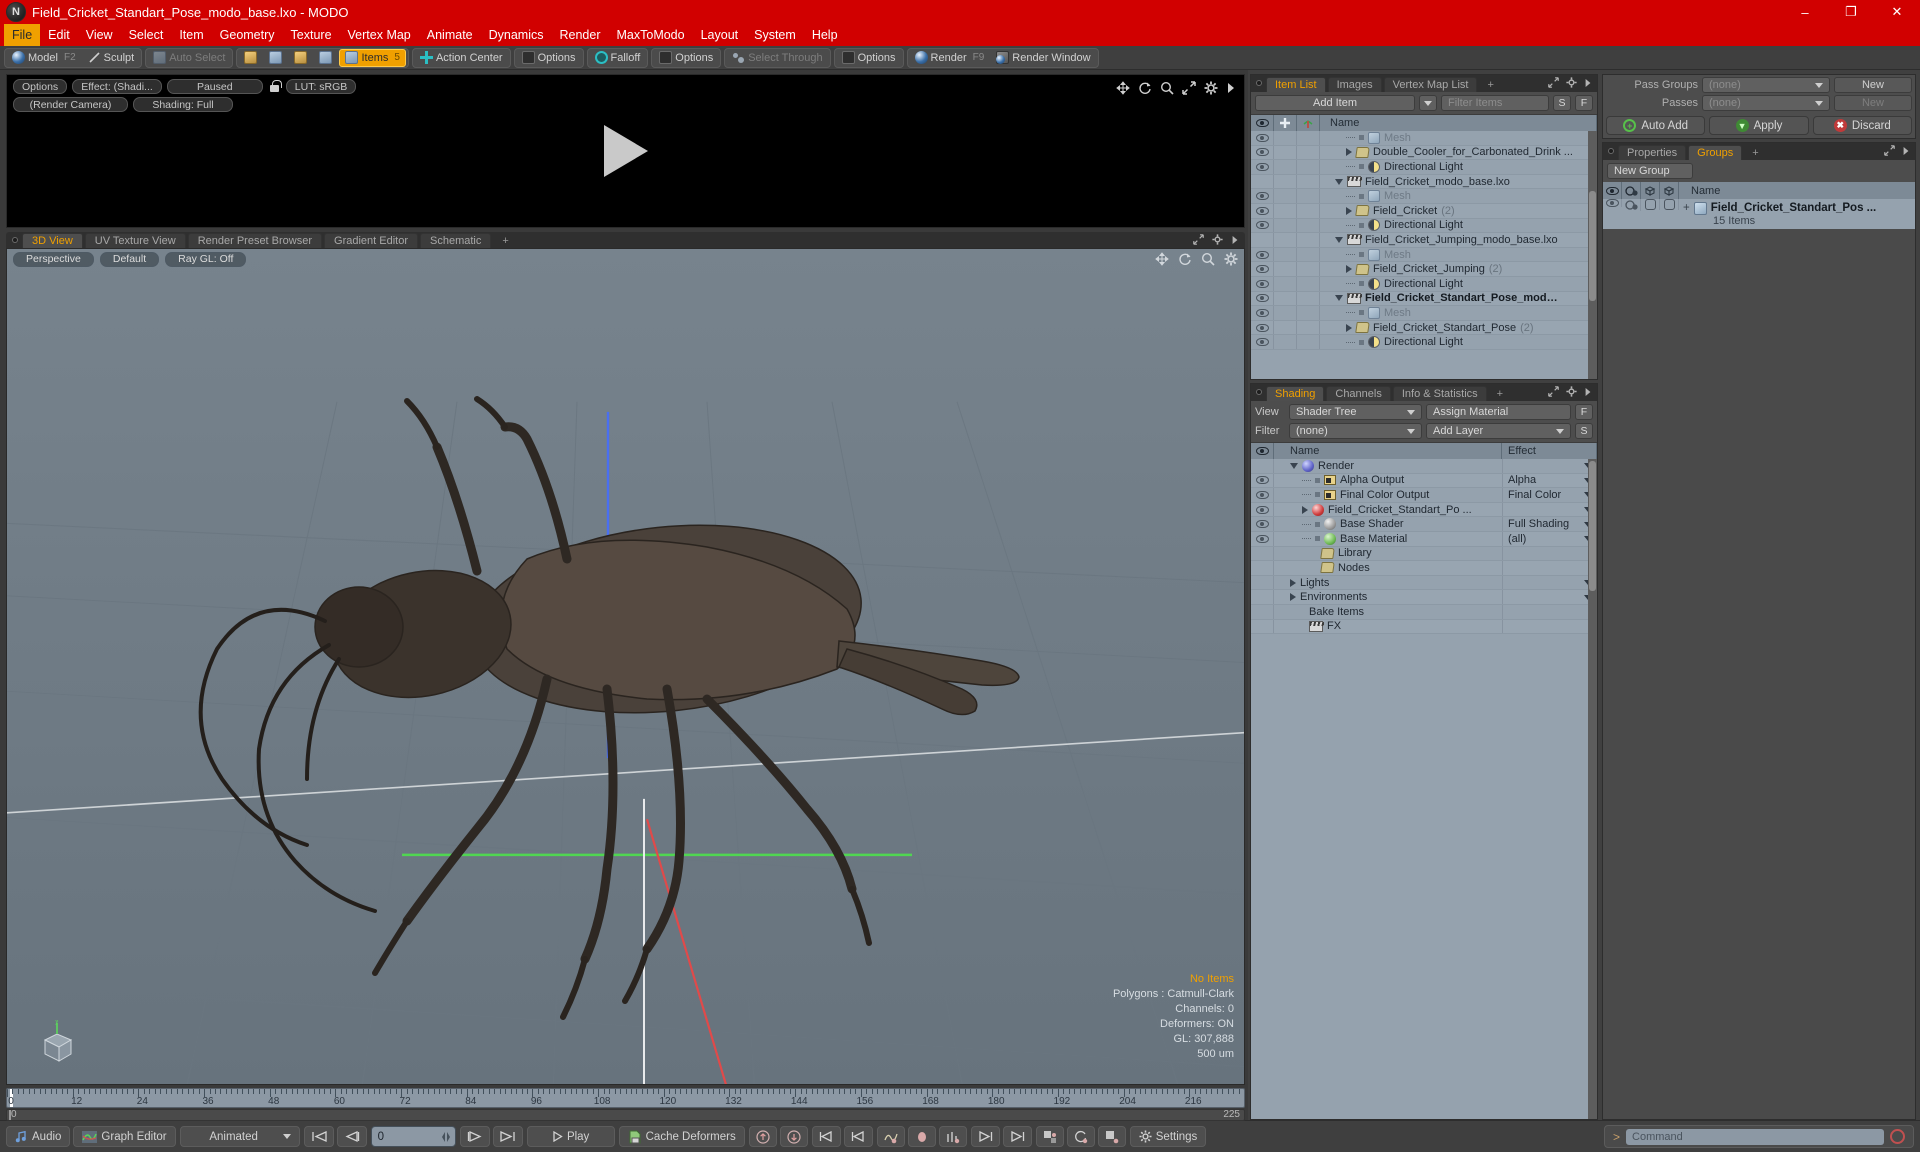 The image size is (1920, 1152). Describe the element at coordinates (921, 1136) in the screenshot. I see `key-ellipse-button` at that location.